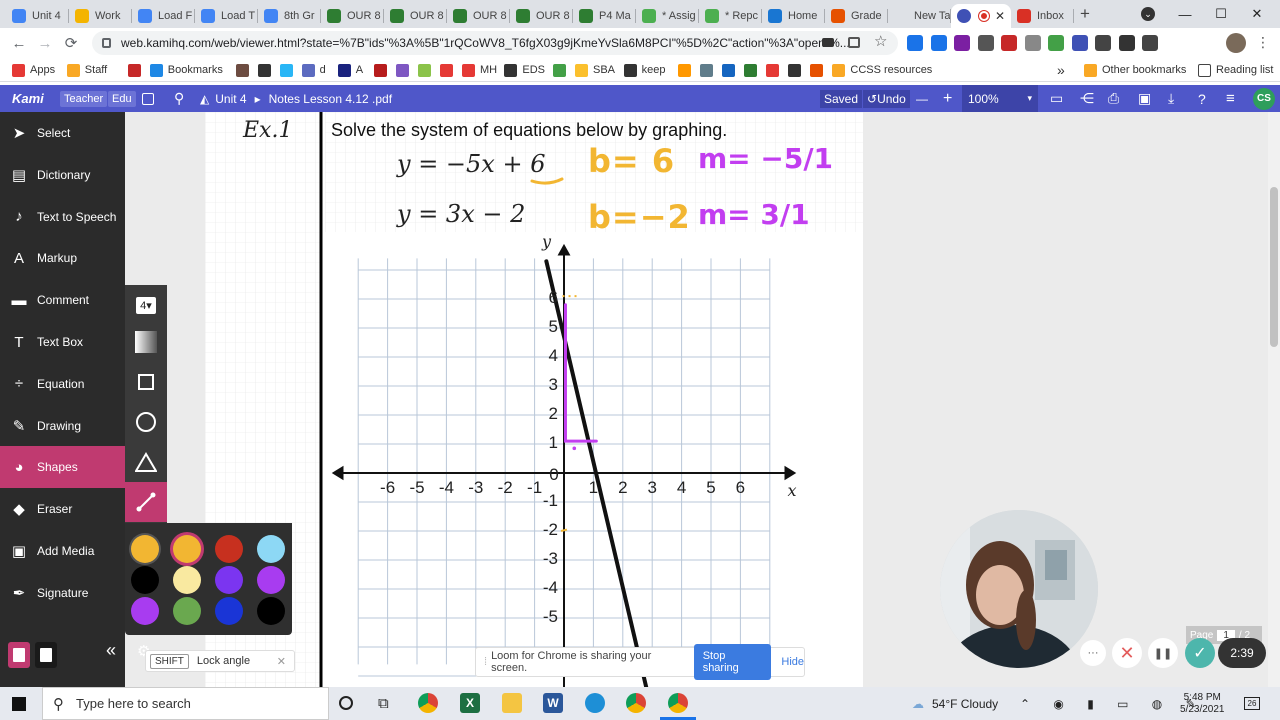 The image size is (1280, 720). I want to click on chrome-menu-icon: ⋮, so click(1263, 42).